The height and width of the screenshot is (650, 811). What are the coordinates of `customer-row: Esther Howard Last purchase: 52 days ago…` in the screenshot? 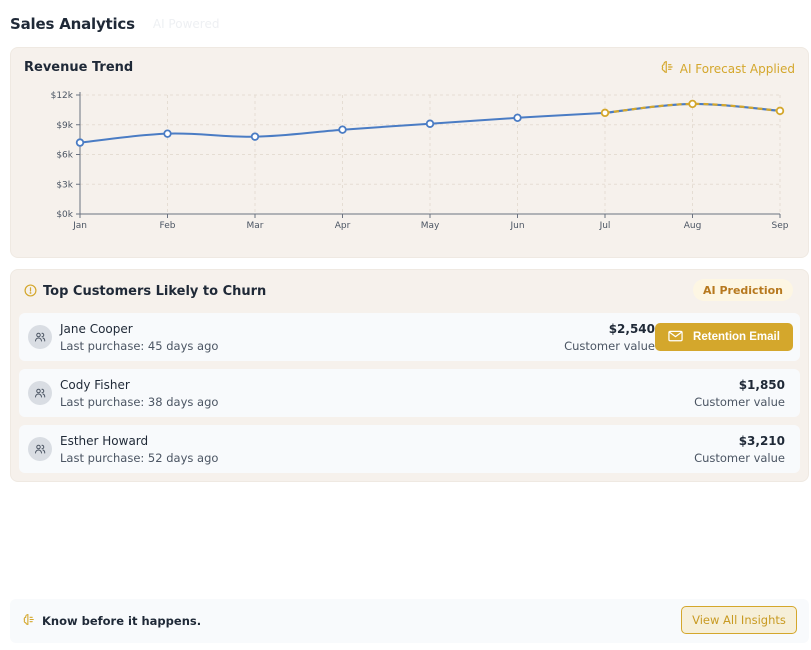 It's located at (409, 449).